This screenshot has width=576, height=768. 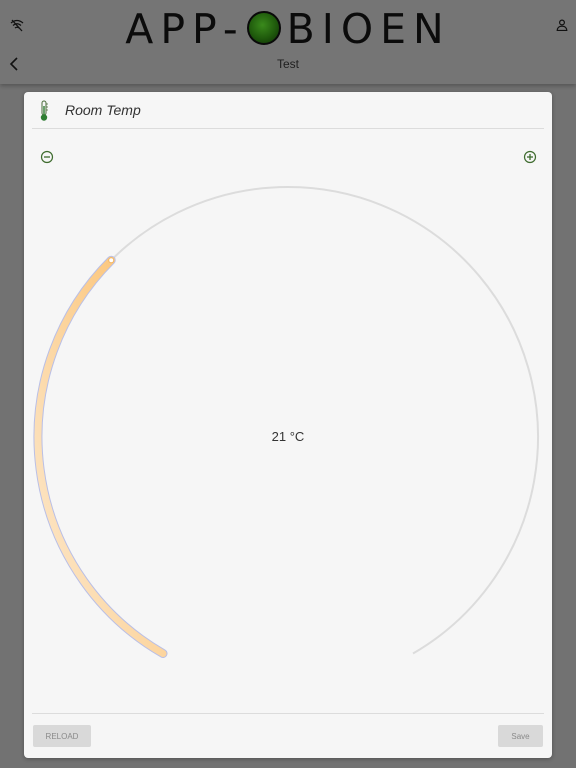 What do you see at coordinates (368, 29) in the screenshot?
I see `brand-text-right: BIOEN` at bounding box center [368, 29].